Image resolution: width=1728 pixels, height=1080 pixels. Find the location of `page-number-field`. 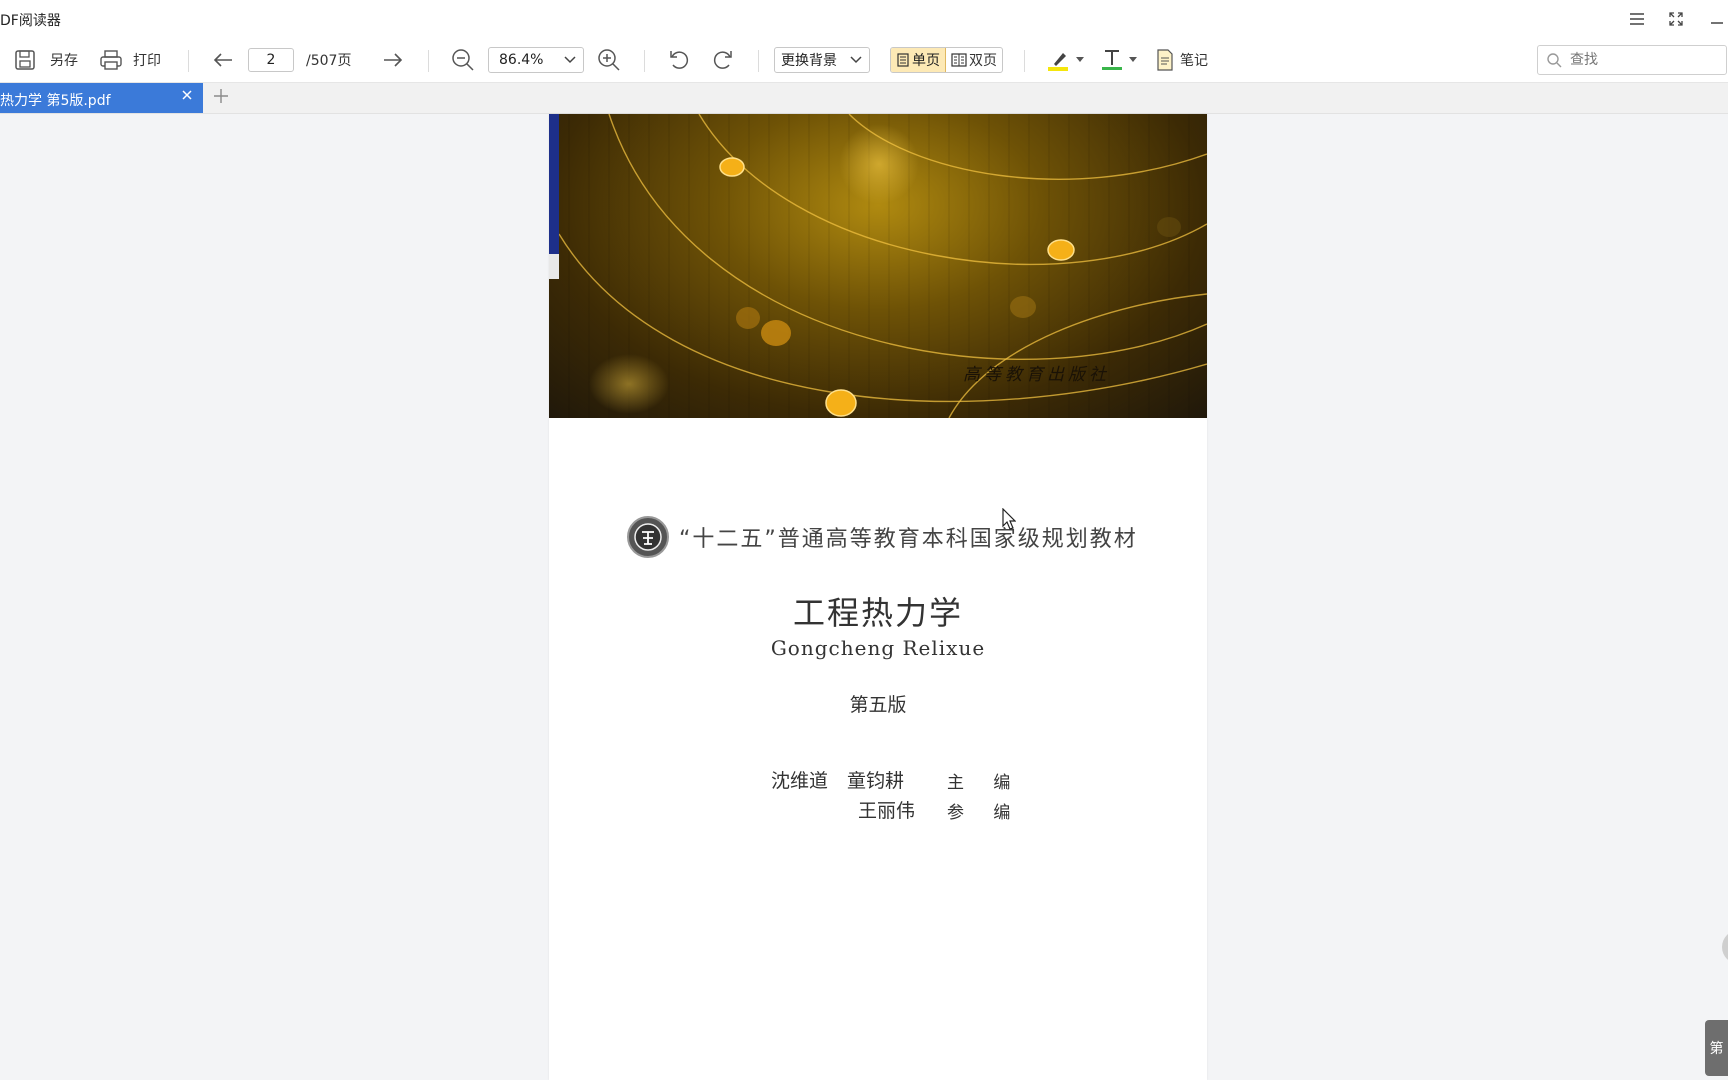

page-number-field is located at coordinates (271, 60).